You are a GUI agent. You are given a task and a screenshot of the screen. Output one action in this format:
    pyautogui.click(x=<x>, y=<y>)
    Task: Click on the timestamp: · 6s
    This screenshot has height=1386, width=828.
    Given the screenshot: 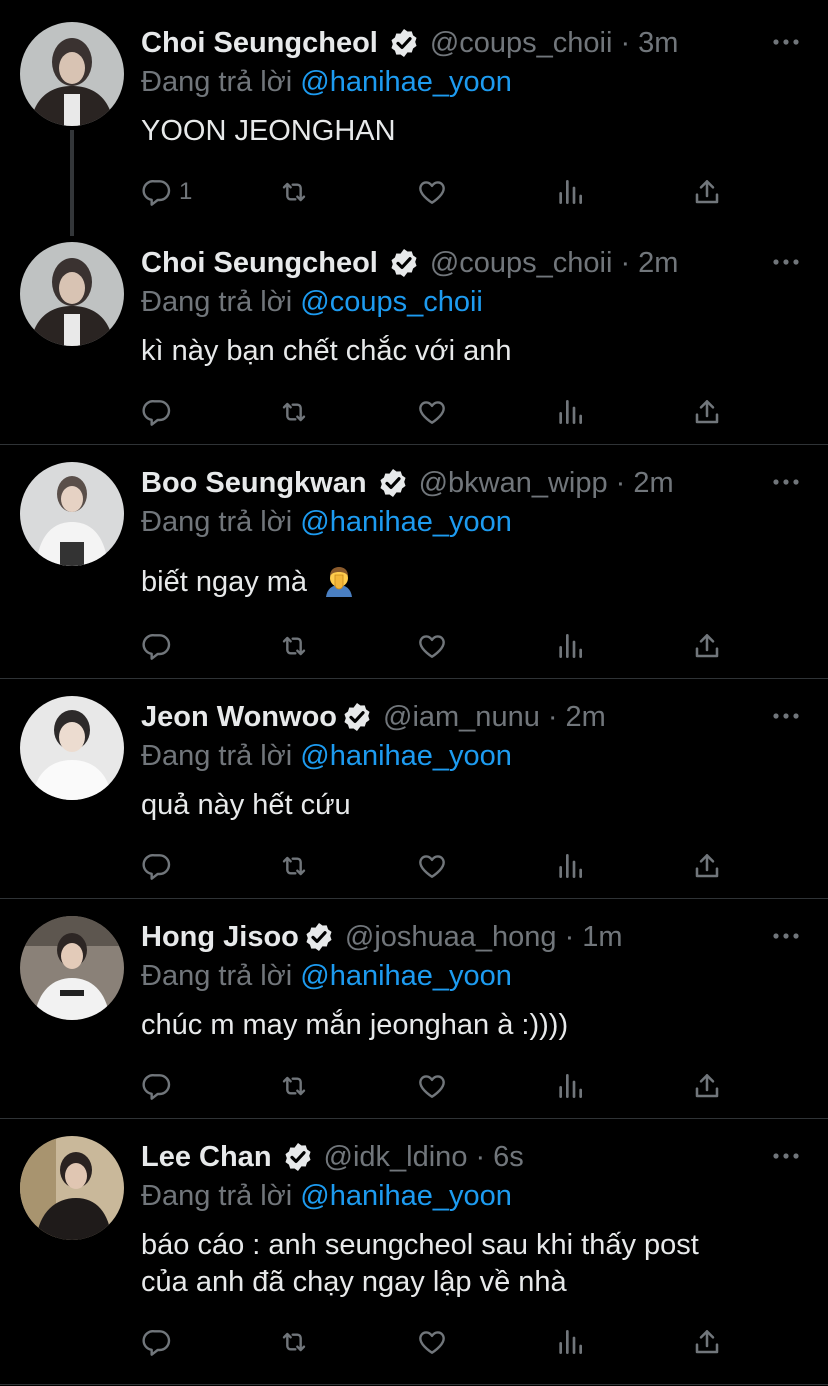 What is the action you would take?
    pyautogui.click(x=499, y=1157)
    